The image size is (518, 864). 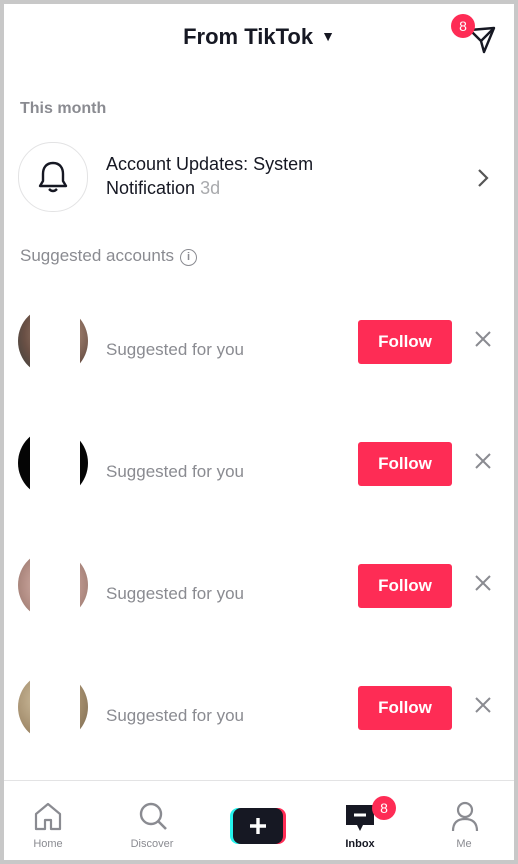 I want to click on plus-icon, so click(x=258, y=826).